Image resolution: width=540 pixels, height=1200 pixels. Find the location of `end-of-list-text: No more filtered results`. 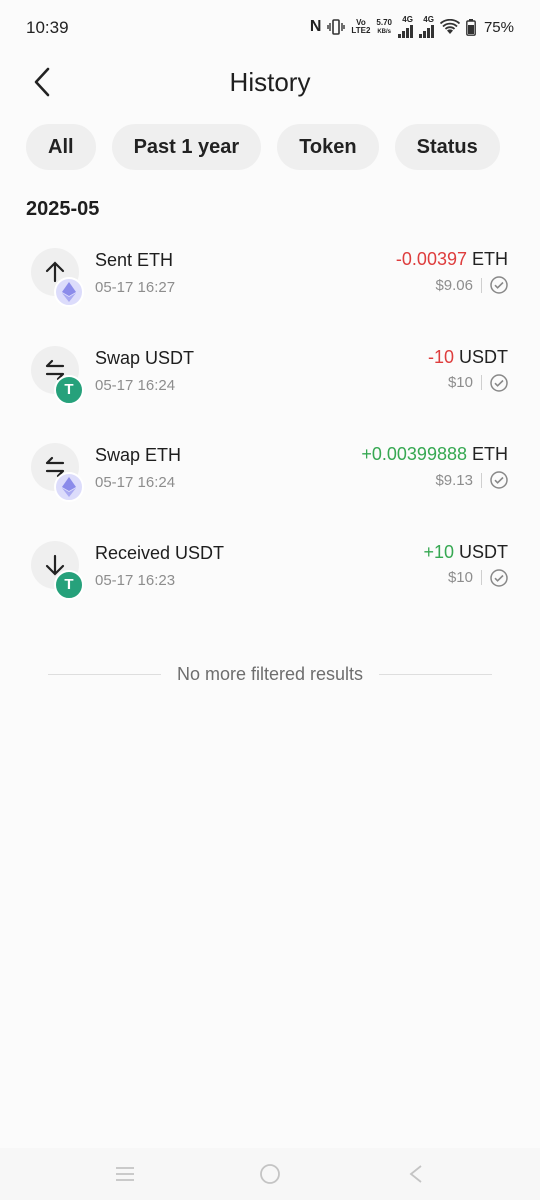

end-of-list-text: No more filtered results is located at coordinates (270, 674).